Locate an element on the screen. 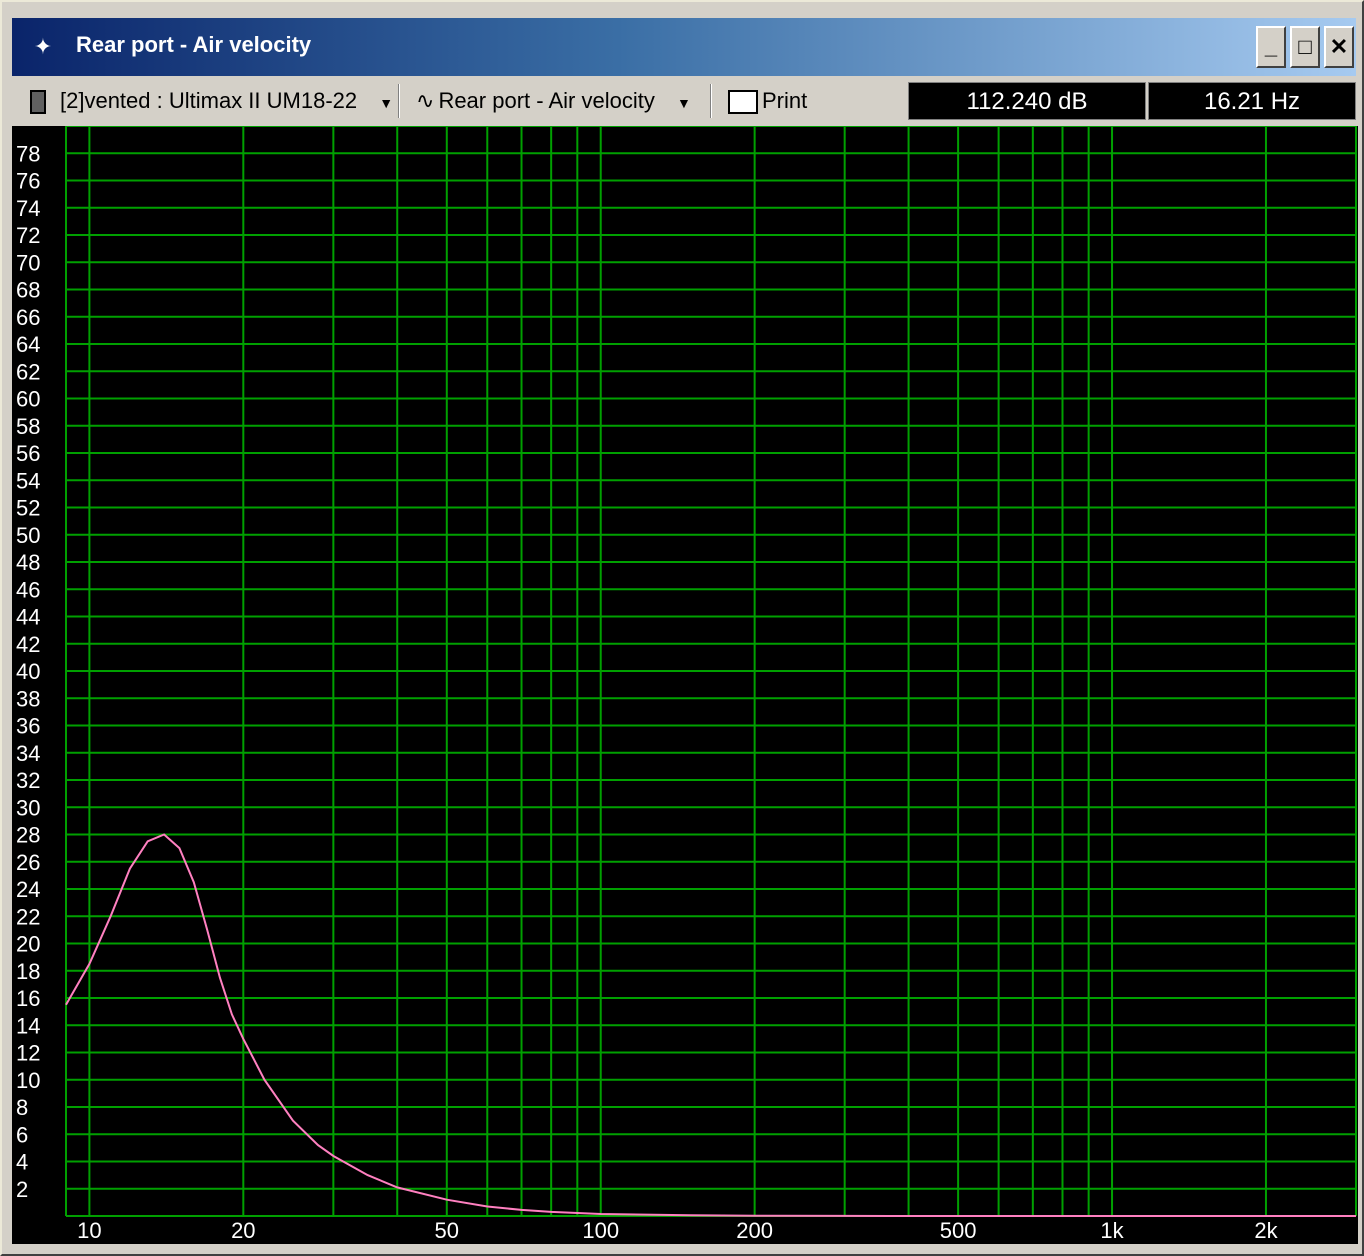 The image size is (1364, 1256). y-tick-label: 6 is located at coordinates (22, 1134).